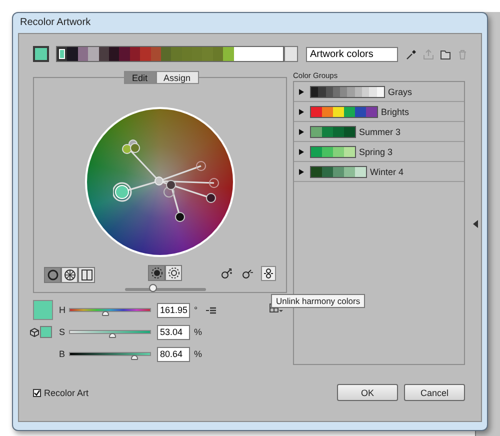 The width and height of the screenshot is (500, 436). I want to click on active-color-swatch, so click(43, 310).